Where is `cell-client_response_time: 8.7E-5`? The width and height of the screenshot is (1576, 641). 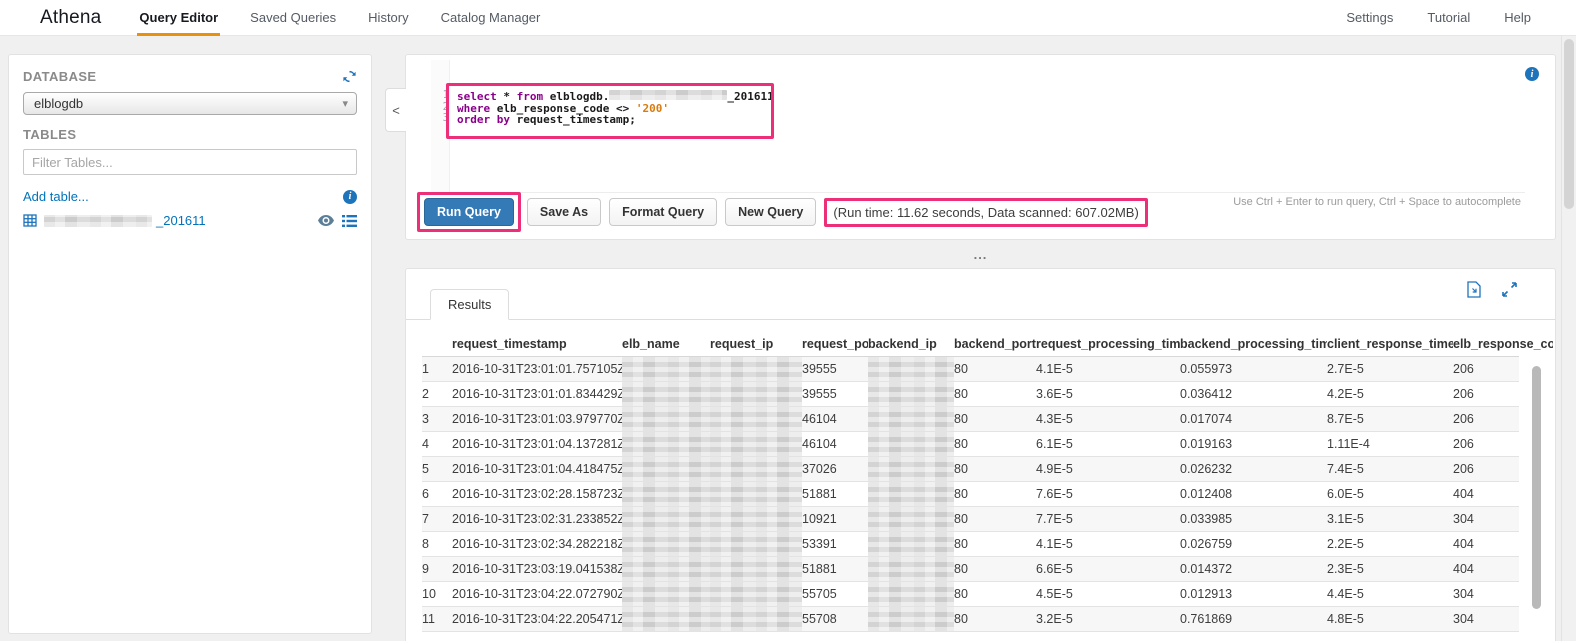
cell-client_response_time: 8.7E-5 is located at coordinates (1345, 419).